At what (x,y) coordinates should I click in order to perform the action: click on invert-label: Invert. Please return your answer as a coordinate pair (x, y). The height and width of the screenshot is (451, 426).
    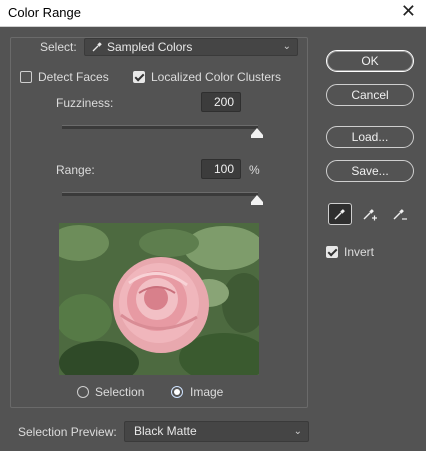
    Looking at the image, I should click on (359, 252).